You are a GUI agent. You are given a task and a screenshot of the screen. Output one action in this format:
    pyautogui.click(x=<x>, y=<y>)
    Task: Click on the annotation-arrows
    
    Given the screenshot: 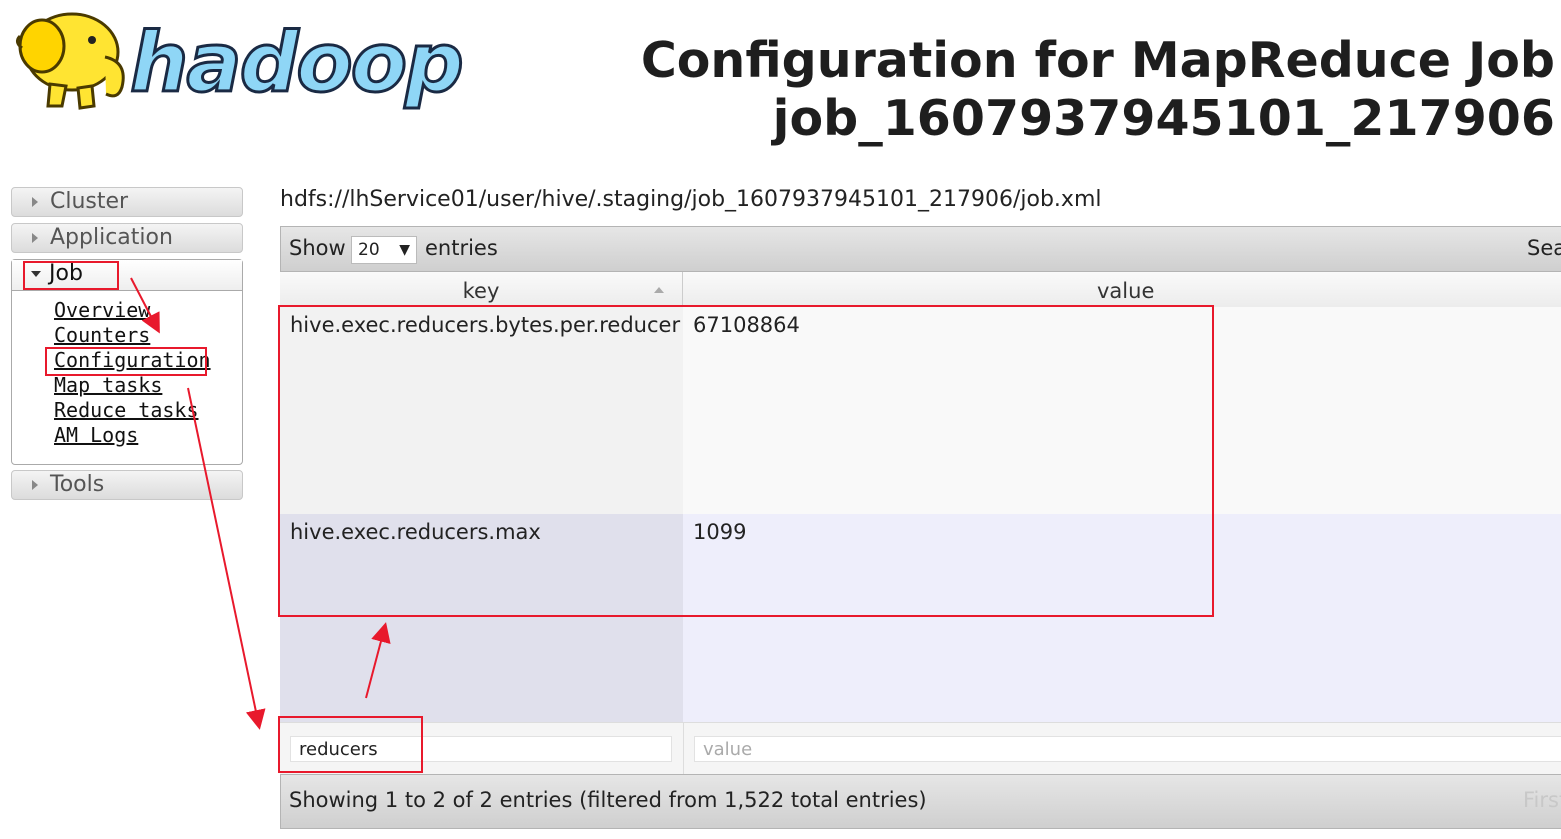 What is the action you would take?
    pyautogui.click(x=260, y=503)
    